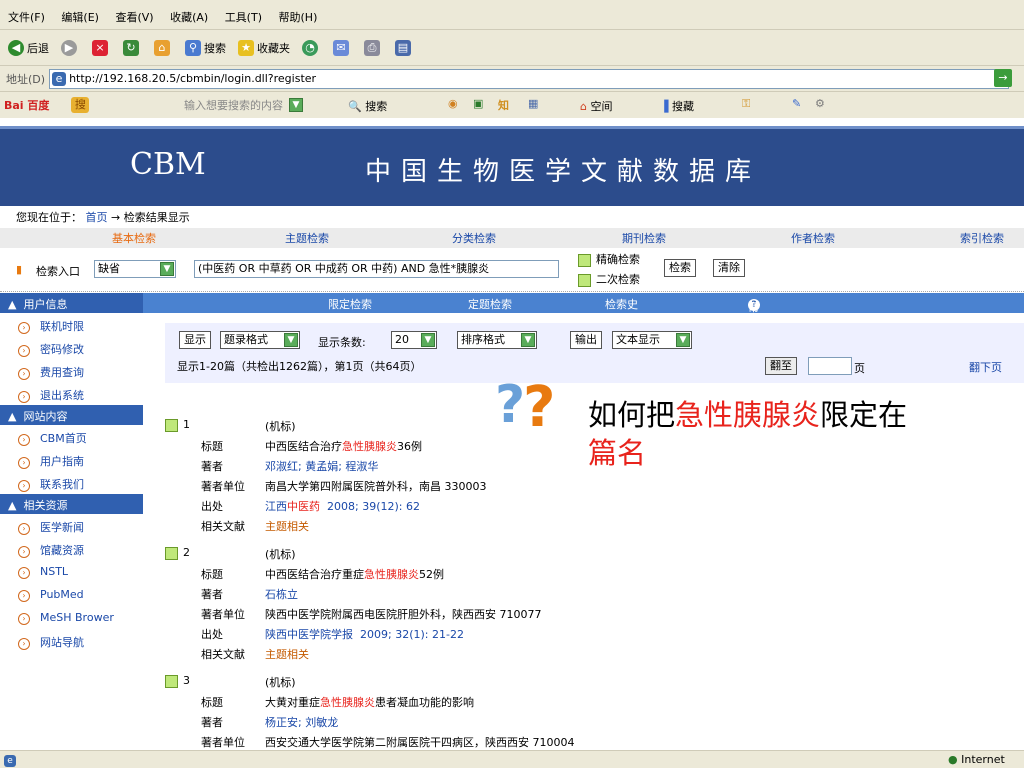 Image resolution: width=1024 pixels, height=768 pixels. I want to click on baidu-settings-icon: ⚙, so click(820, 103).